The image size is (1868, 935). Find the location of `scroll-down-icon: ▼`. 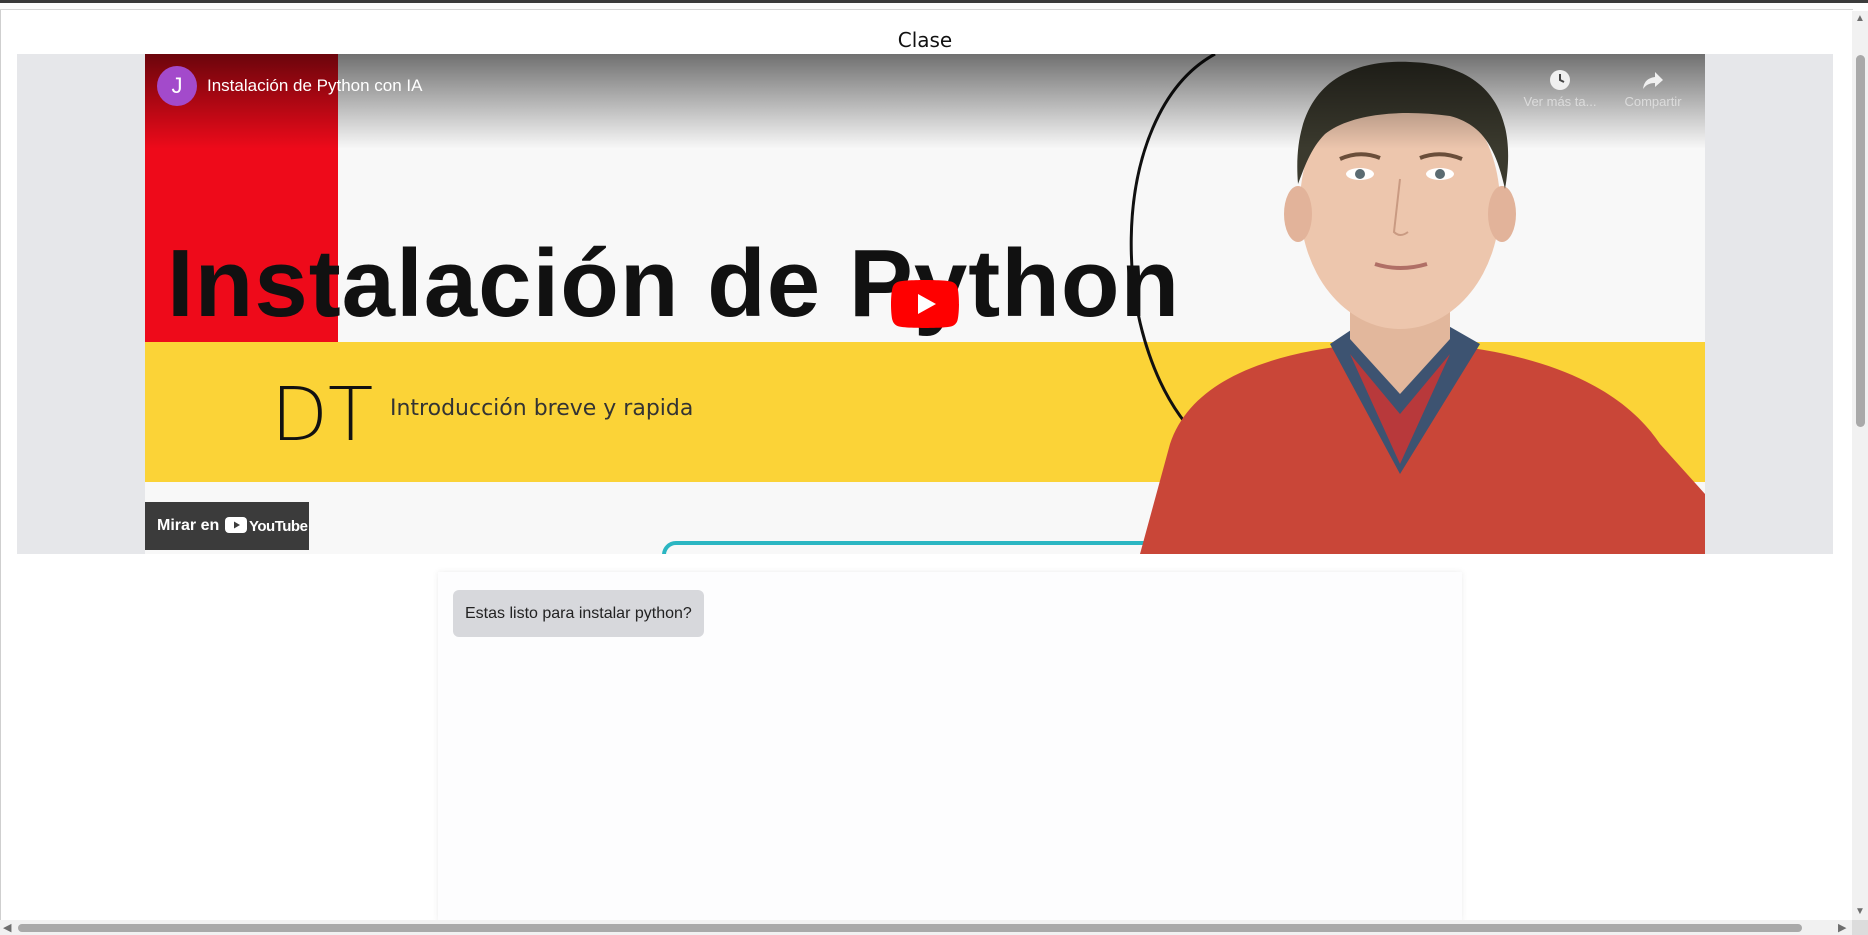

scroll-down-icon: ▼ is located at coordinates (1860, 911).